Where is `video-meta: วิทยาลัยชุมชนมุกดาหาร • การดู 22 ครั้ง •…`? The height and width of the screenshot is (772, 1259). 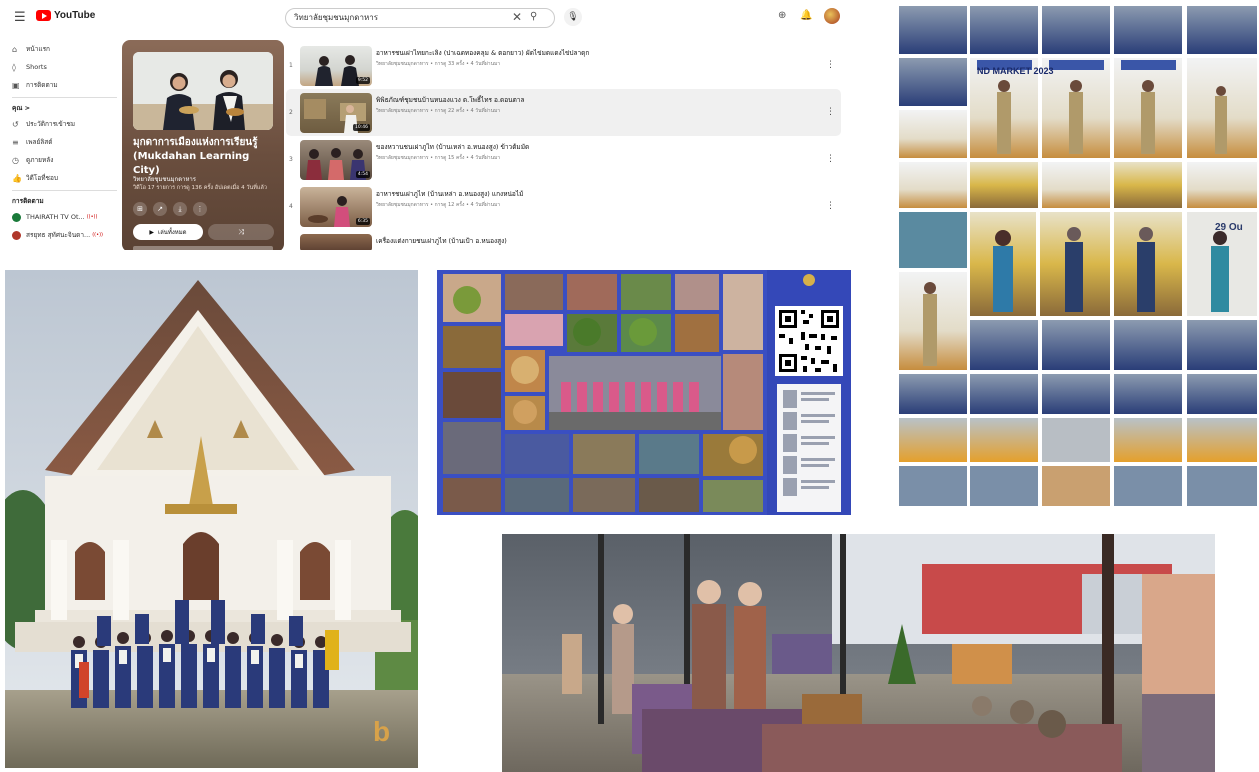
video-meta: วิทยาลัยชุมชนมุกดาหาร • การดู 22 ครั้ง •… is located at coordinates (438, 111).